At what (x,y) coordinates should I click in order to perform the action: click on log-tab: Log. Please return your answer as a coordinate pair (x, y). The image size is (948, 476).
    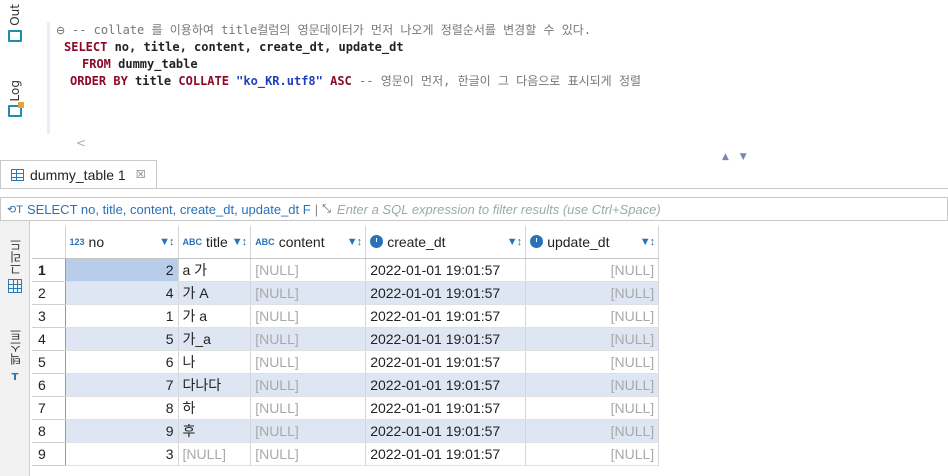
    Looking at the image, I should click on (15, 99).